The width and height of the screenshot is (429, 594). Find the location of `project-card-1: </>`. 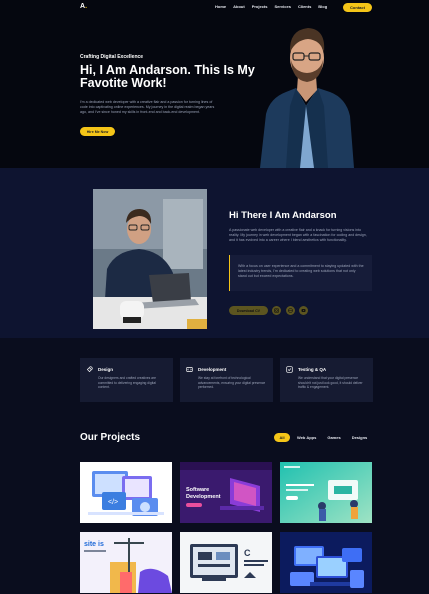

project-card-1: </> is located at coordinates (126, 492).